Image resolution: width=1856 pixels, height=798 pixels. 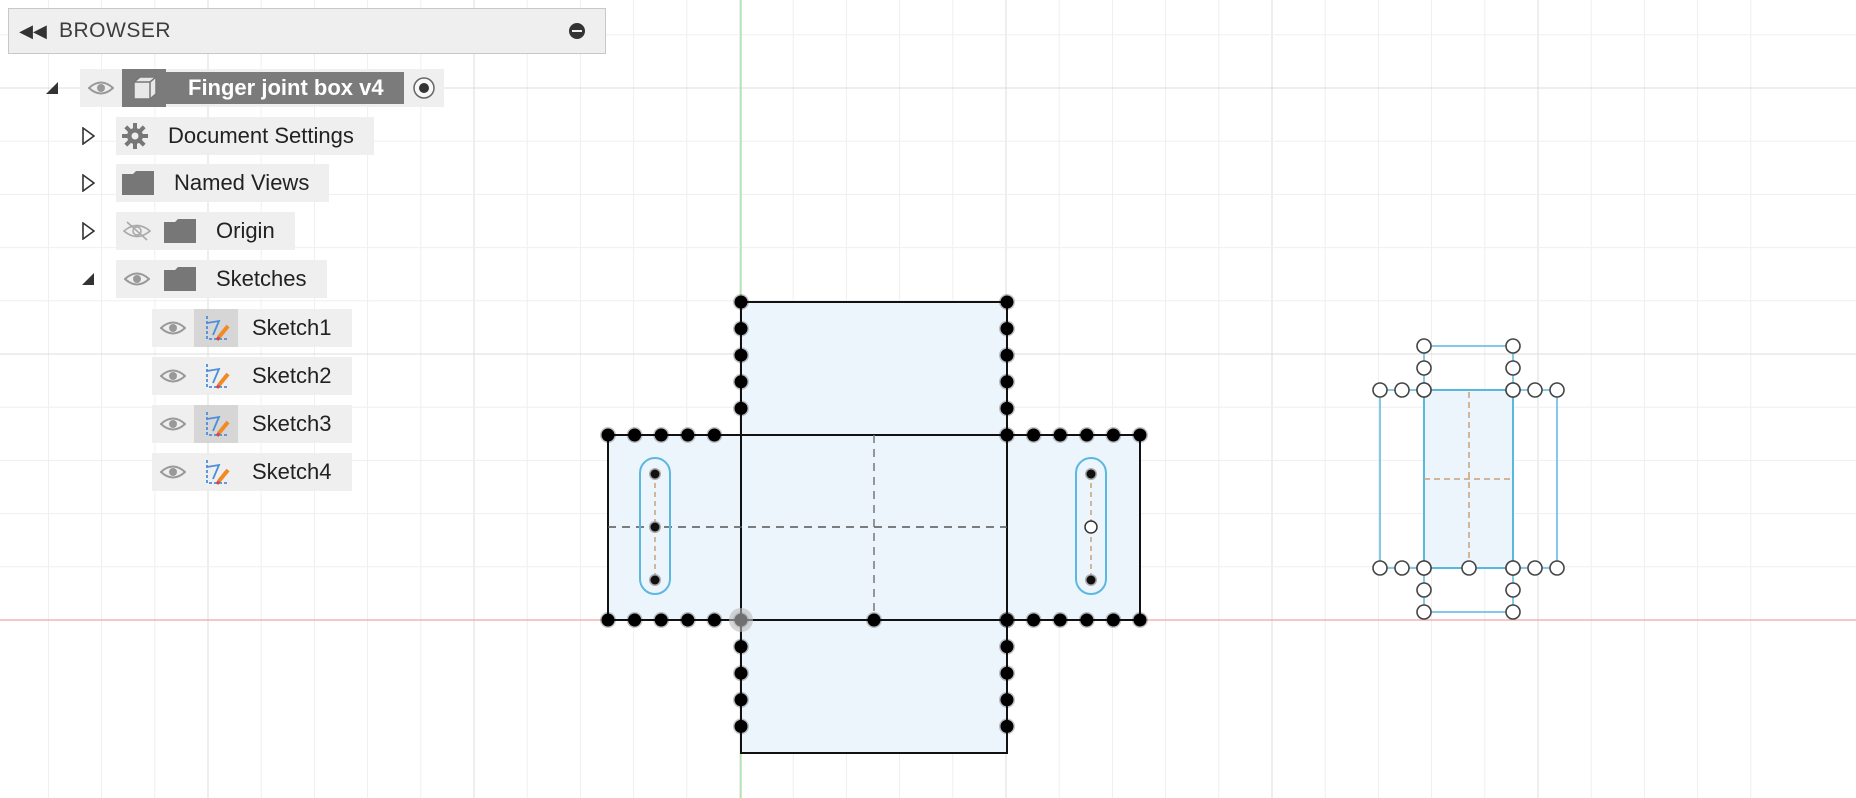 I want to click on sketch4-chip: Sketch4, so click(x=252, y=472).